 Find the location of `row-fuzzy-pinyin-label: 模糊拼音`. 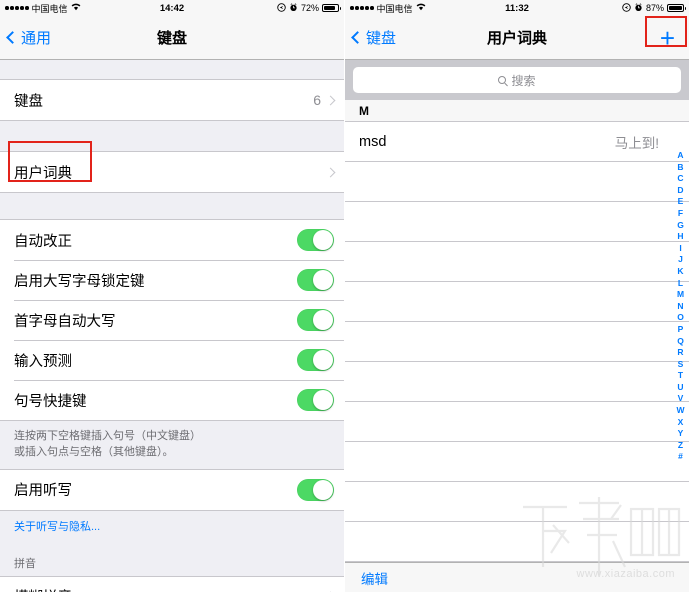

row-fuzzy-pinyin-label: 模糊拼音 is located at coordinates (170, 589).